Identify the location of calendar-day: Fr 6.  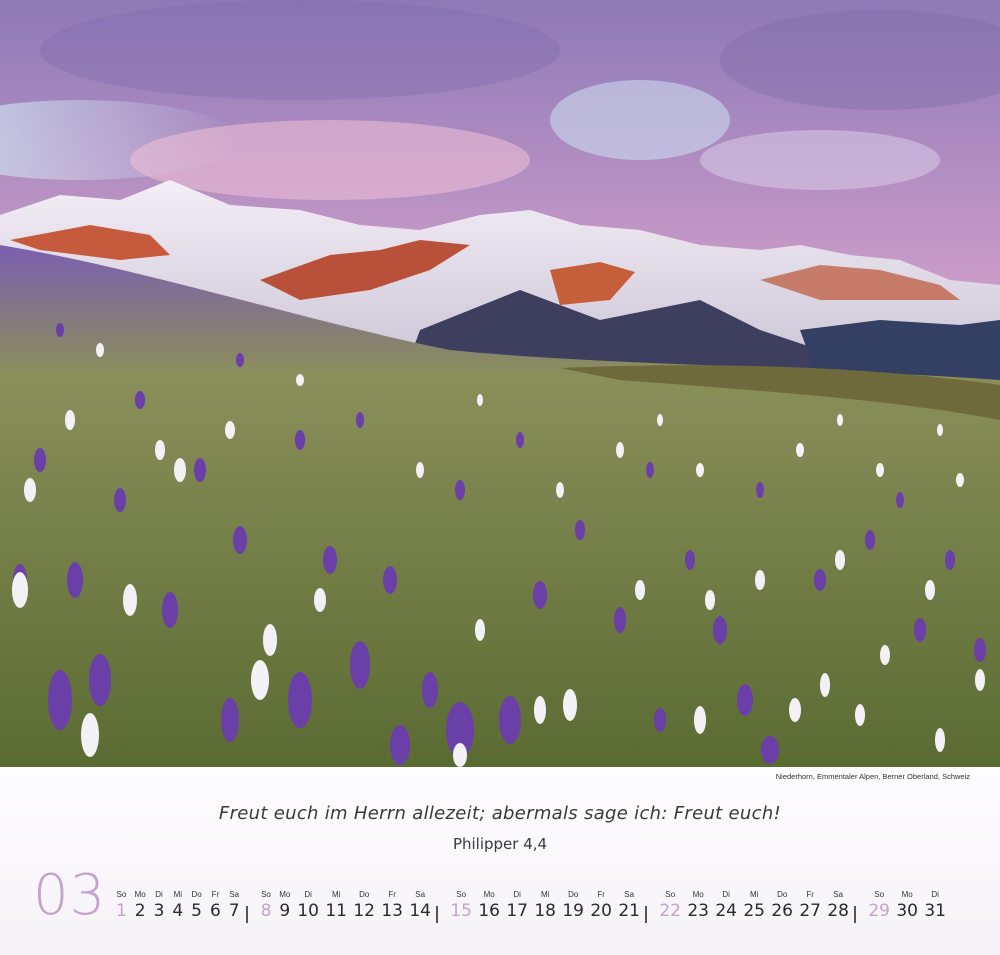
(215, 905).